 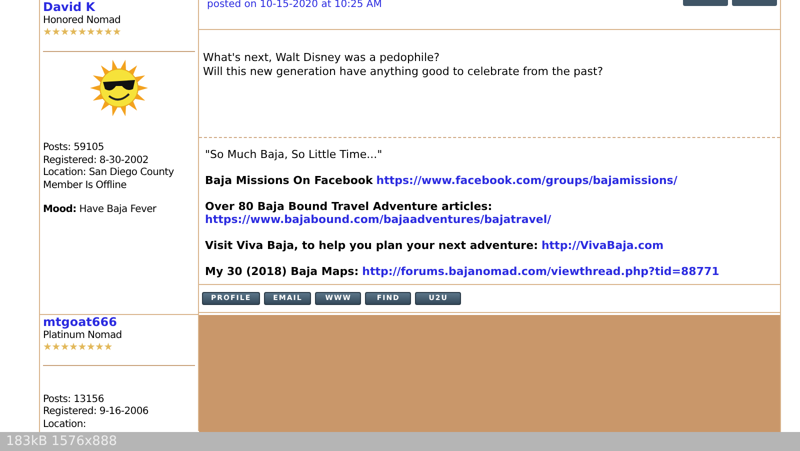 What do you see at coordinates (74, 148) in the screenshot?
I see `member-stat: Posts: 59105` at bounding box center [74, 148].